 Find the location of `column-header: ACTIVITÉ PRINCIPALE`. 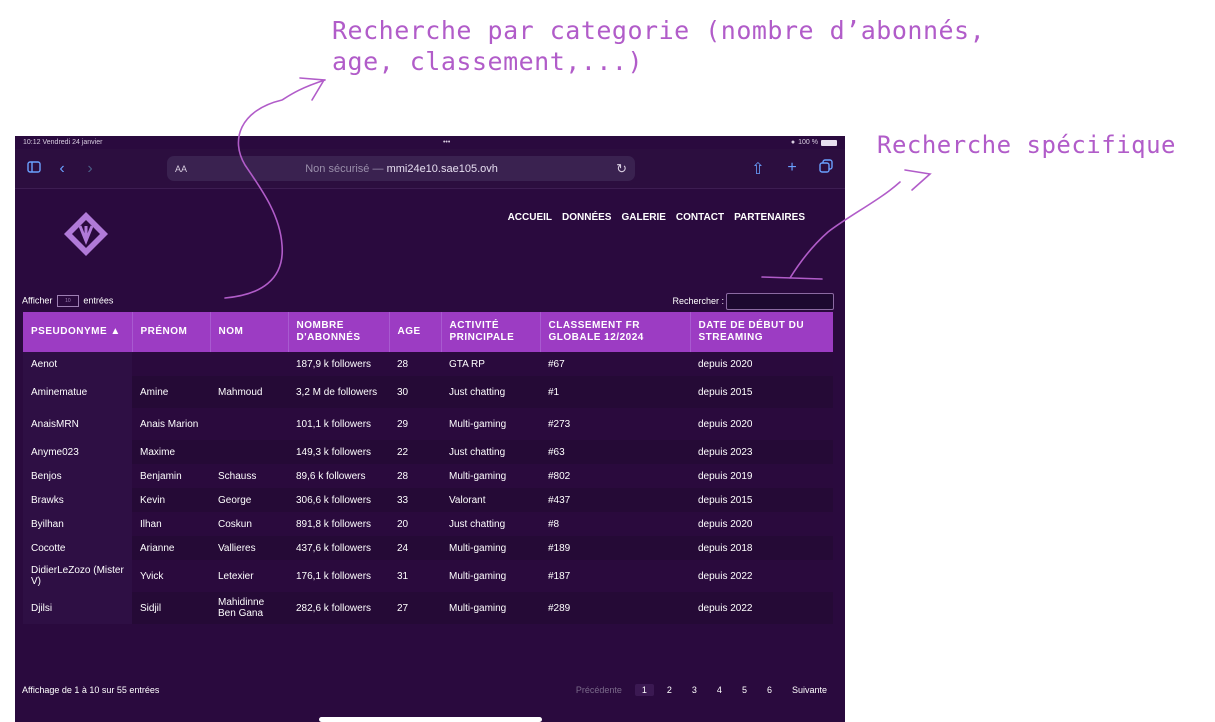

column-header: ACTIVITÉ PRINCIPALE is located at coordinates (490, 332).